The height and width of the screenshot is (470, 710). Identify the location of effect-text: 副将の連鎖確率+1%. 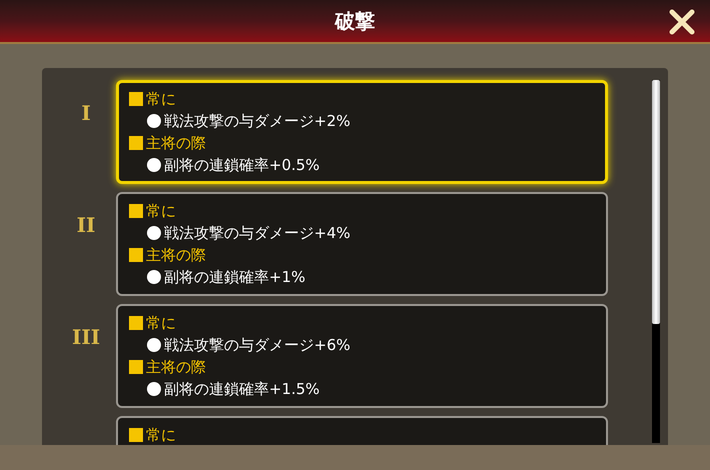
(235, 277).